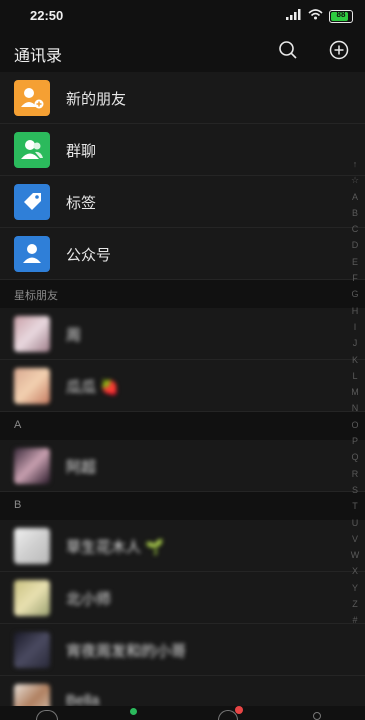 This screenshot has height=720, width=365. Describe the element at coordinates (182, 506) in the screenshot. I see `section-header-b: B` at that location.